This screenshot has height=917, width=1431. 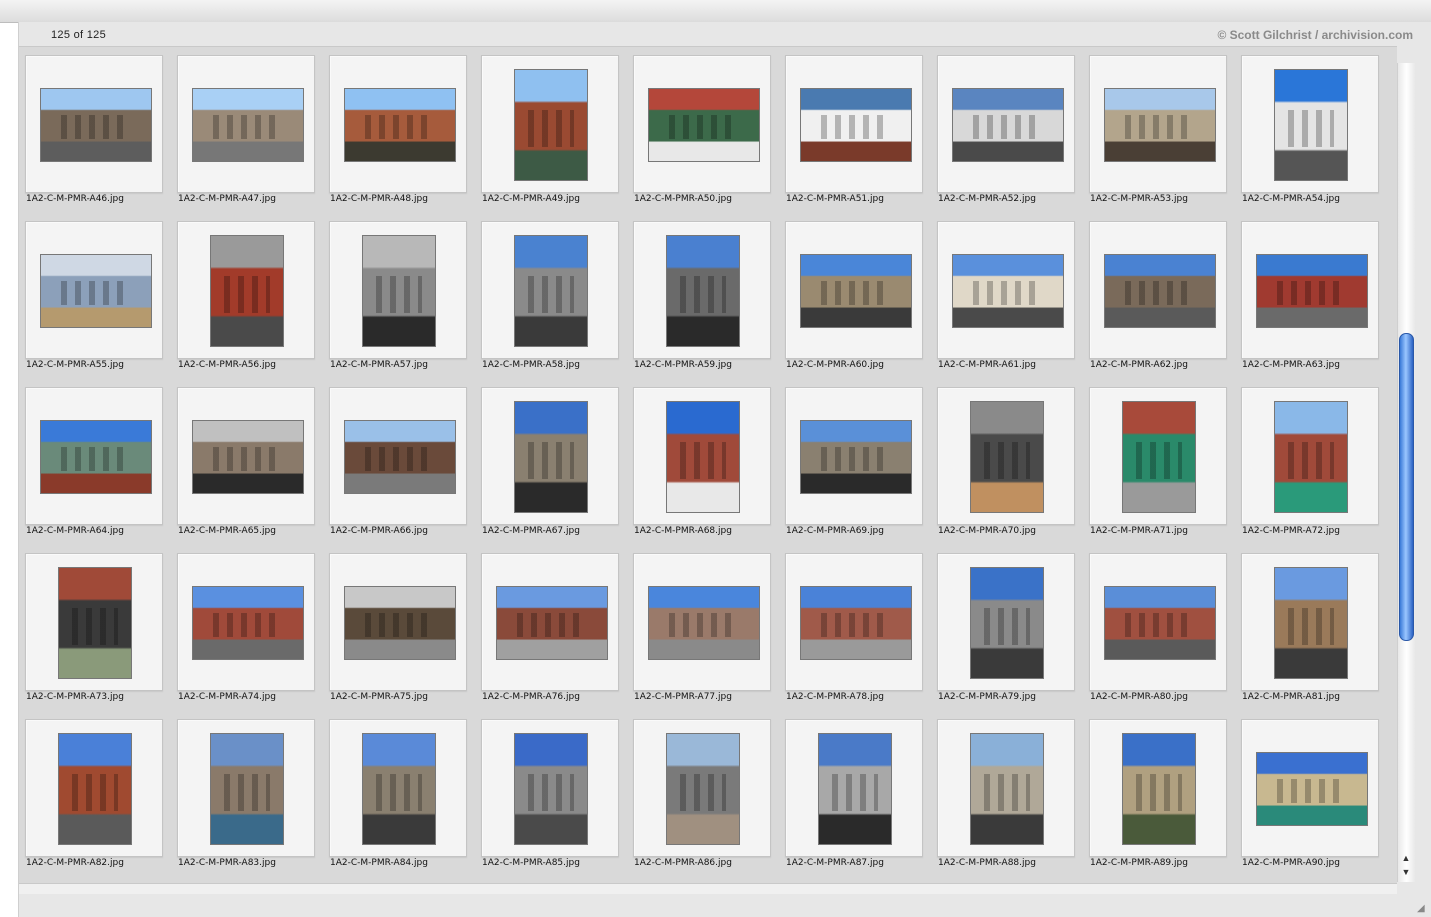 What do you see at coordinates (243, 791) in the screenshot?
I see `thumbnail-cell: 1A2-C-M-PMR-A83.jpg` at bounding box center [243, 791].